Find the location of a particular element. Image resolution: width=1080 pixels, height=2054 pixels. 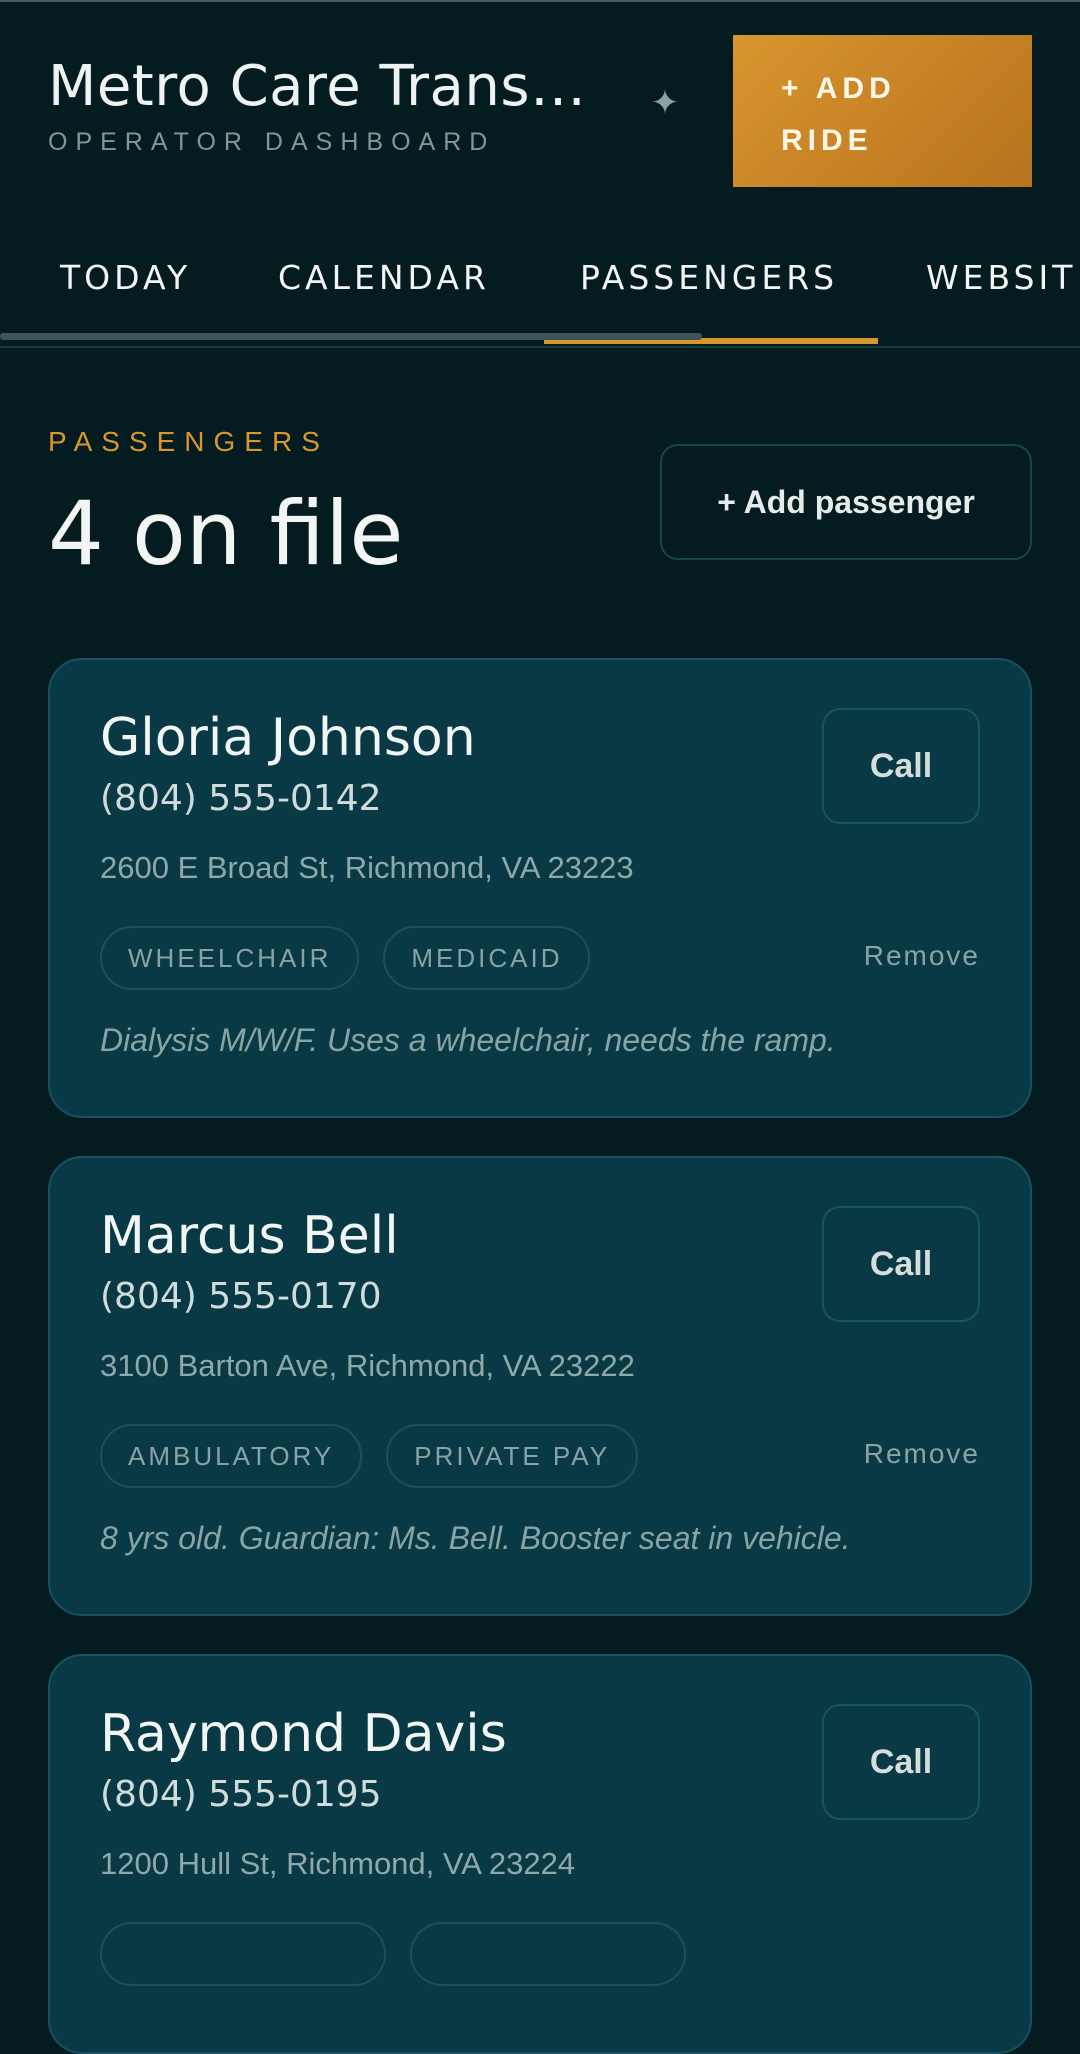

add-passenger-button: + Add passenger is located at coordinates (846, 502).